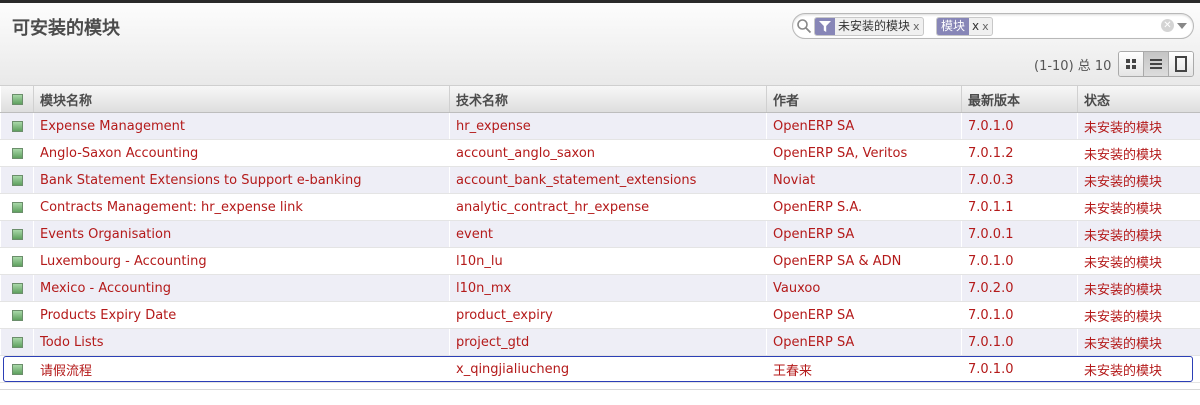  What do you see at coordinates (864, 180) in the screenshot?
I see `author-cell: Noviat` at bounding box center [864, 180].